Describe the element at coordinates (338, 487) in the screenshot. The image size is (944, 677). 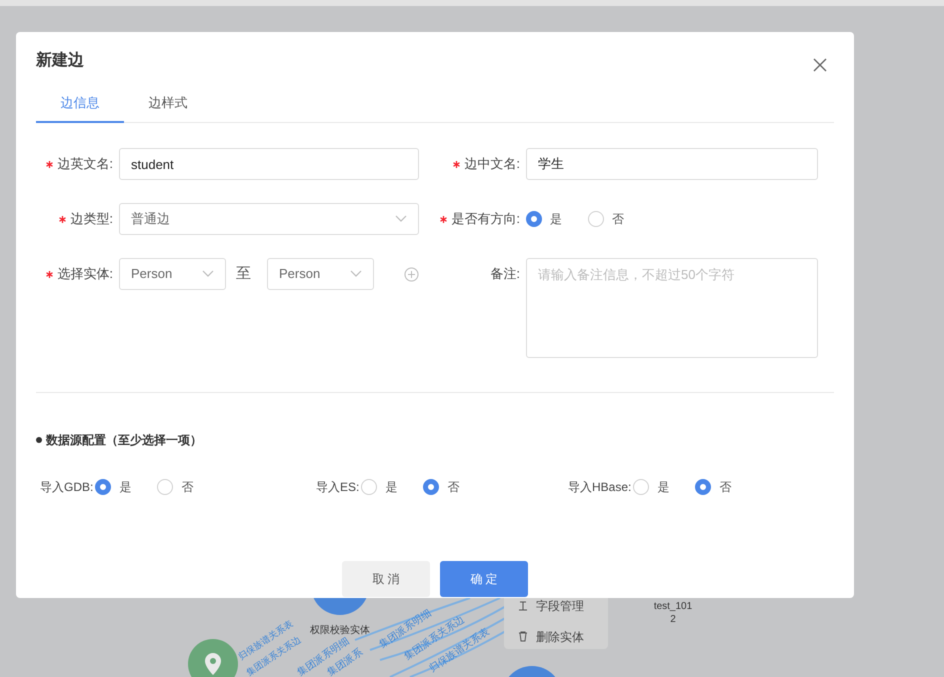
I see `field-label: 导入ES:` at that location.